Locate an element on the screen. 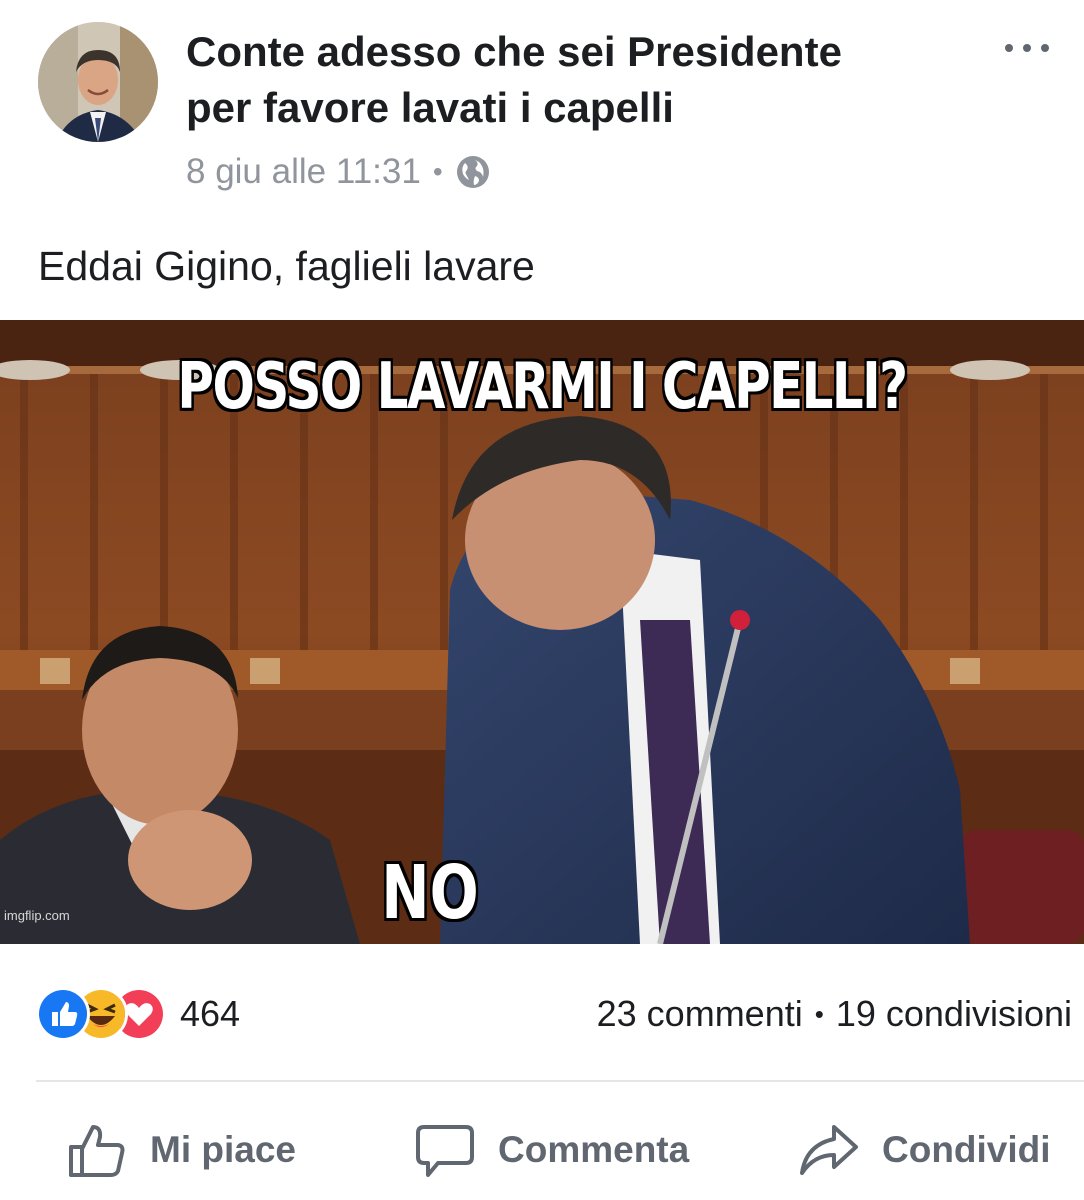 The width and height of the screenshot is (1084, 1200). share-count-link: 19 condivisioni is located at coordinates (954, 1014).